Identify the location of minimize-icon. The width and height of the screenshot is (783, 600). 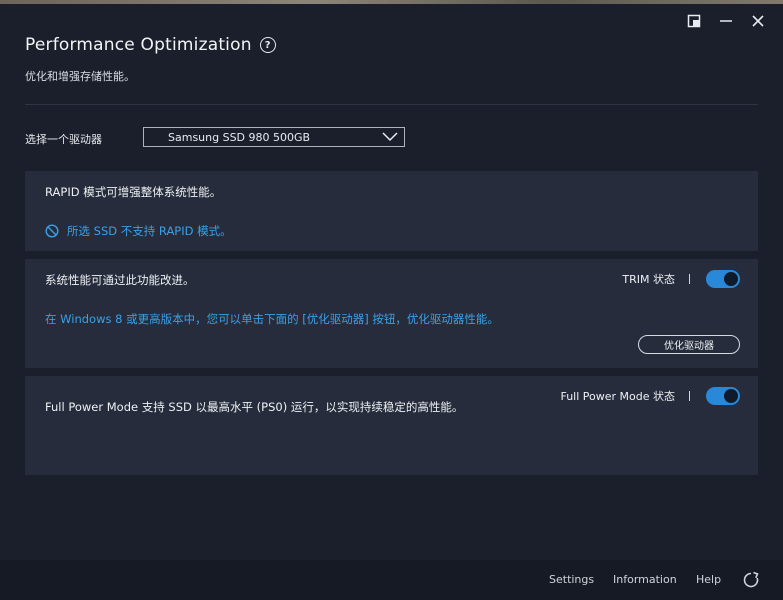
(726, 21).